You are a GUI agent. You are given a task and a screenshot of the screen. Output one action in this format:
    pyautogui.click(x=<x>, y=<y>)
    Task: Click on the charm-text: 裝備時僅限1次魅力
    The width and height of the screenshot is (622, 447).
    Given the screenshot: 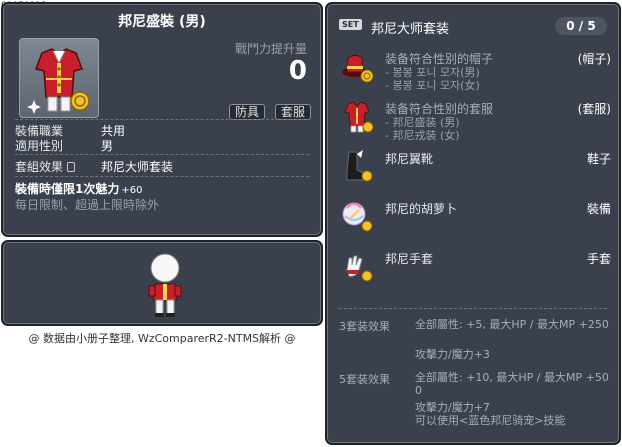 What is the action you would take?
    pyautogui.click(x=67, y=189)
    